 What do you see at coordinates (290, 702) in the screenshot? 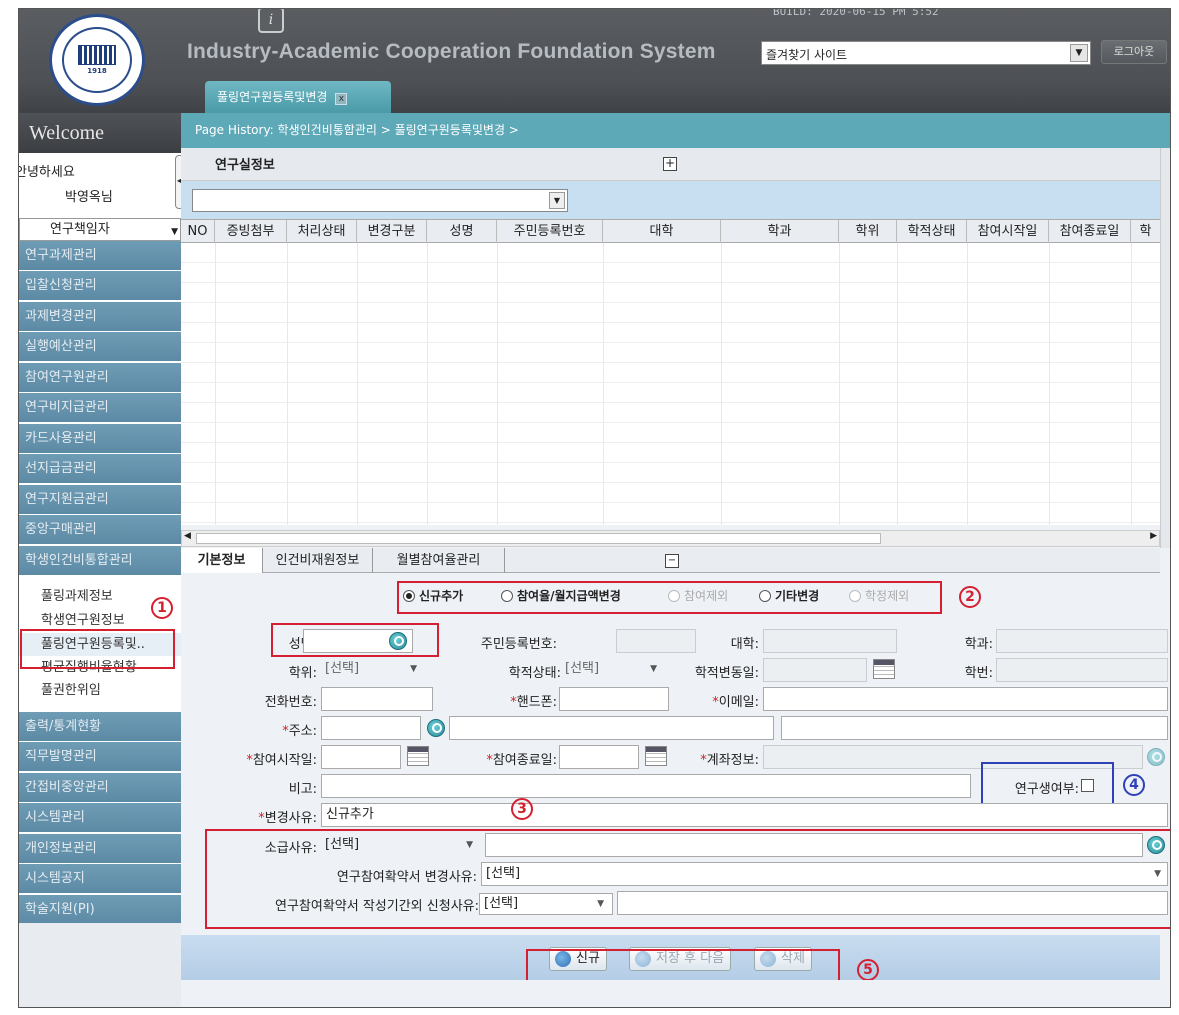
I see `phone-label: 전화번호:` at bounding box center [290, 702].